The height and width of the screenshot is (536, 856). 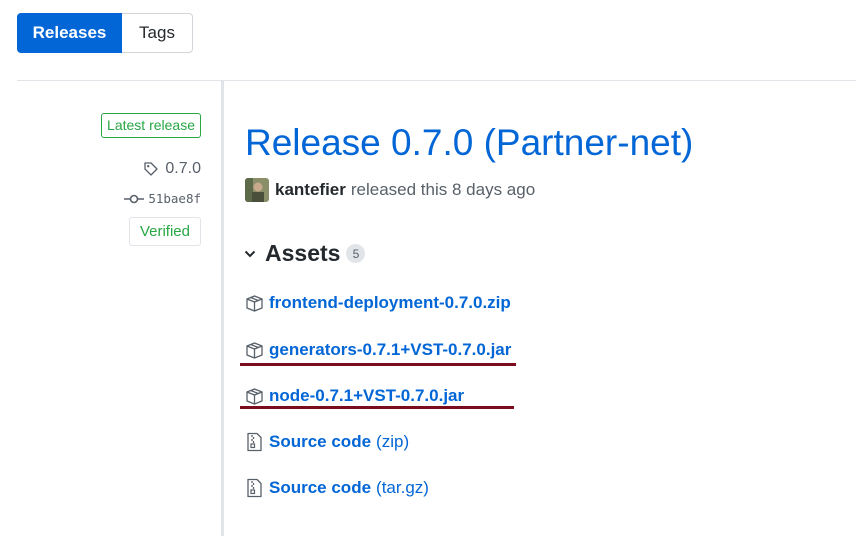 What do you see at coordinates (151, 125) in the screenshot?
I see `latest-release-badge: Latest release` at bounding box center [151, 125].